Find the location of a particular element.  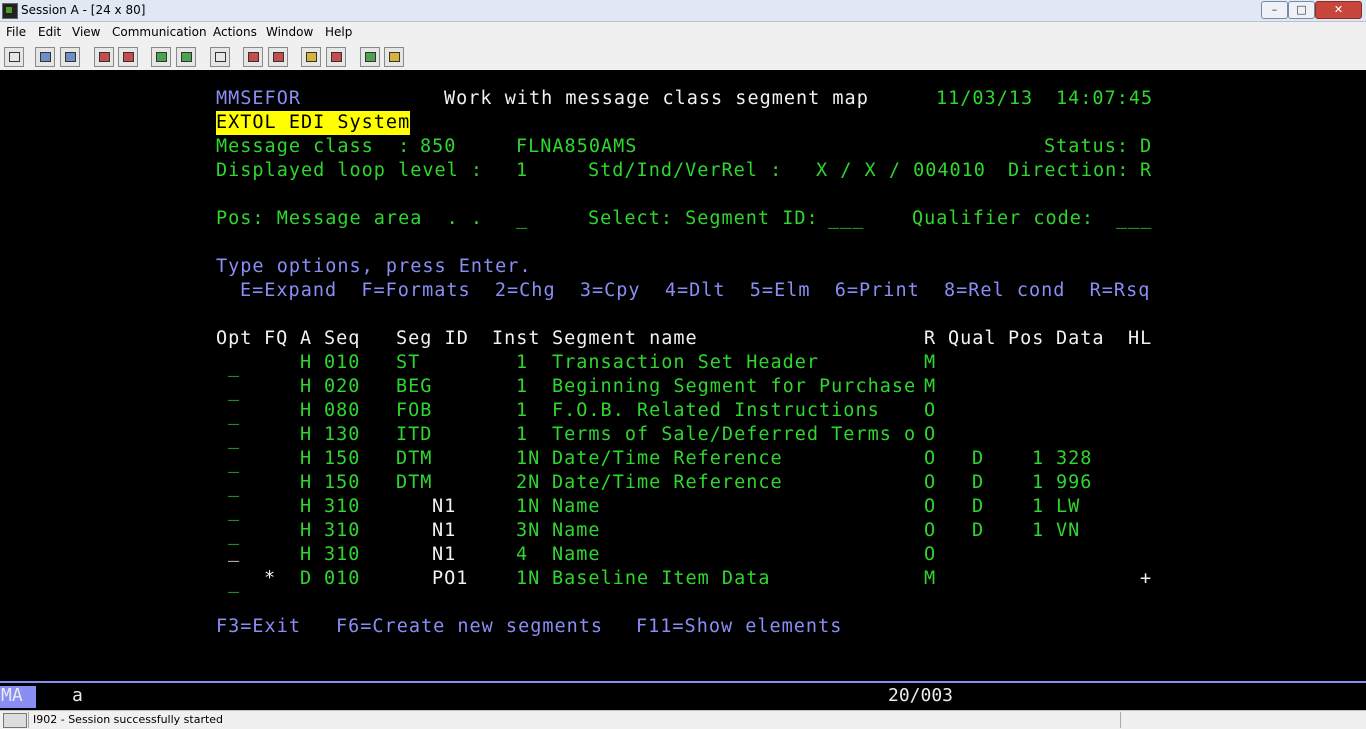

copy-icon is located at coordinates (45, 57).